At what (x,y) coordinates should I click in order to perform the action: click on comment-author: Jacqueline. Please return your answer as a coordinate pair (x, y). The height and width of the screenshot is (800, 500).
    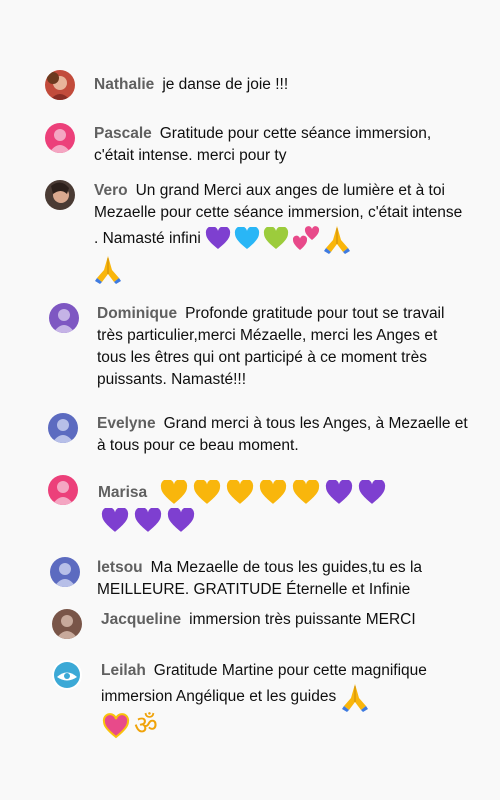
    Looking at the image, I should click on (141, 619).